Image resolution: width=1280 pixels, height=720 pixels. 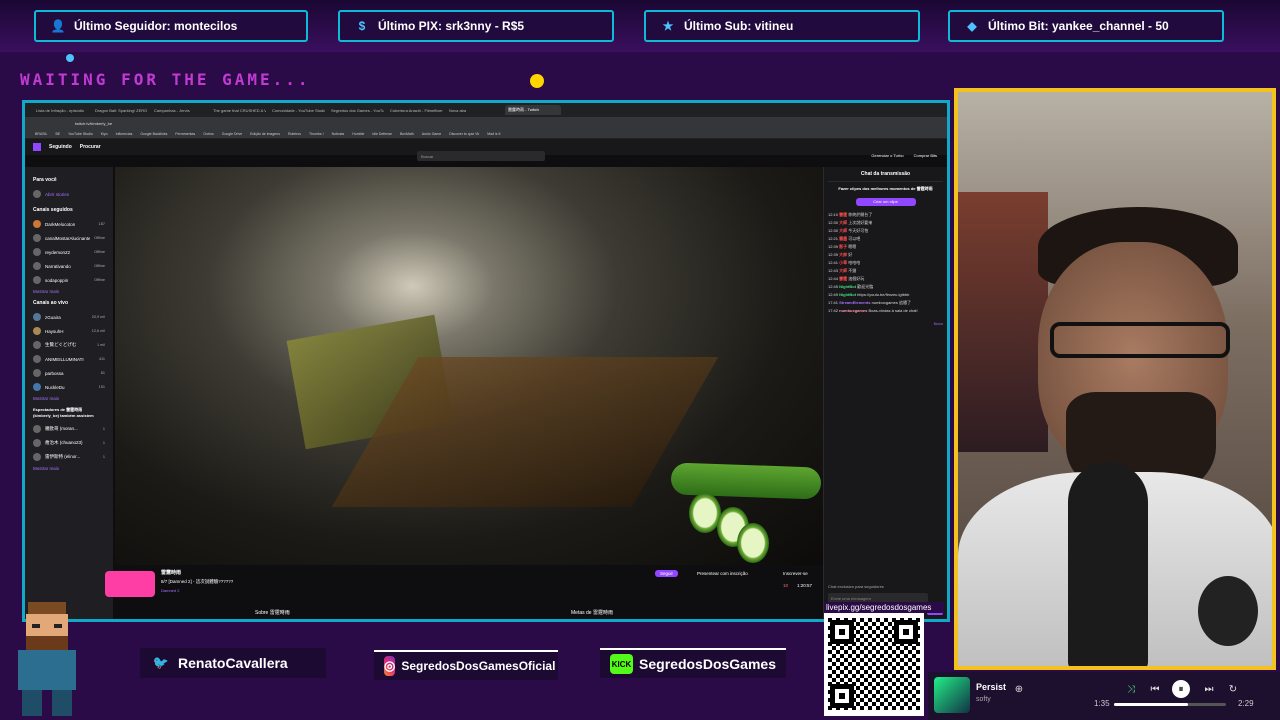 I want to click on repeat-icon: ↻, so click(x=1233, y=689).